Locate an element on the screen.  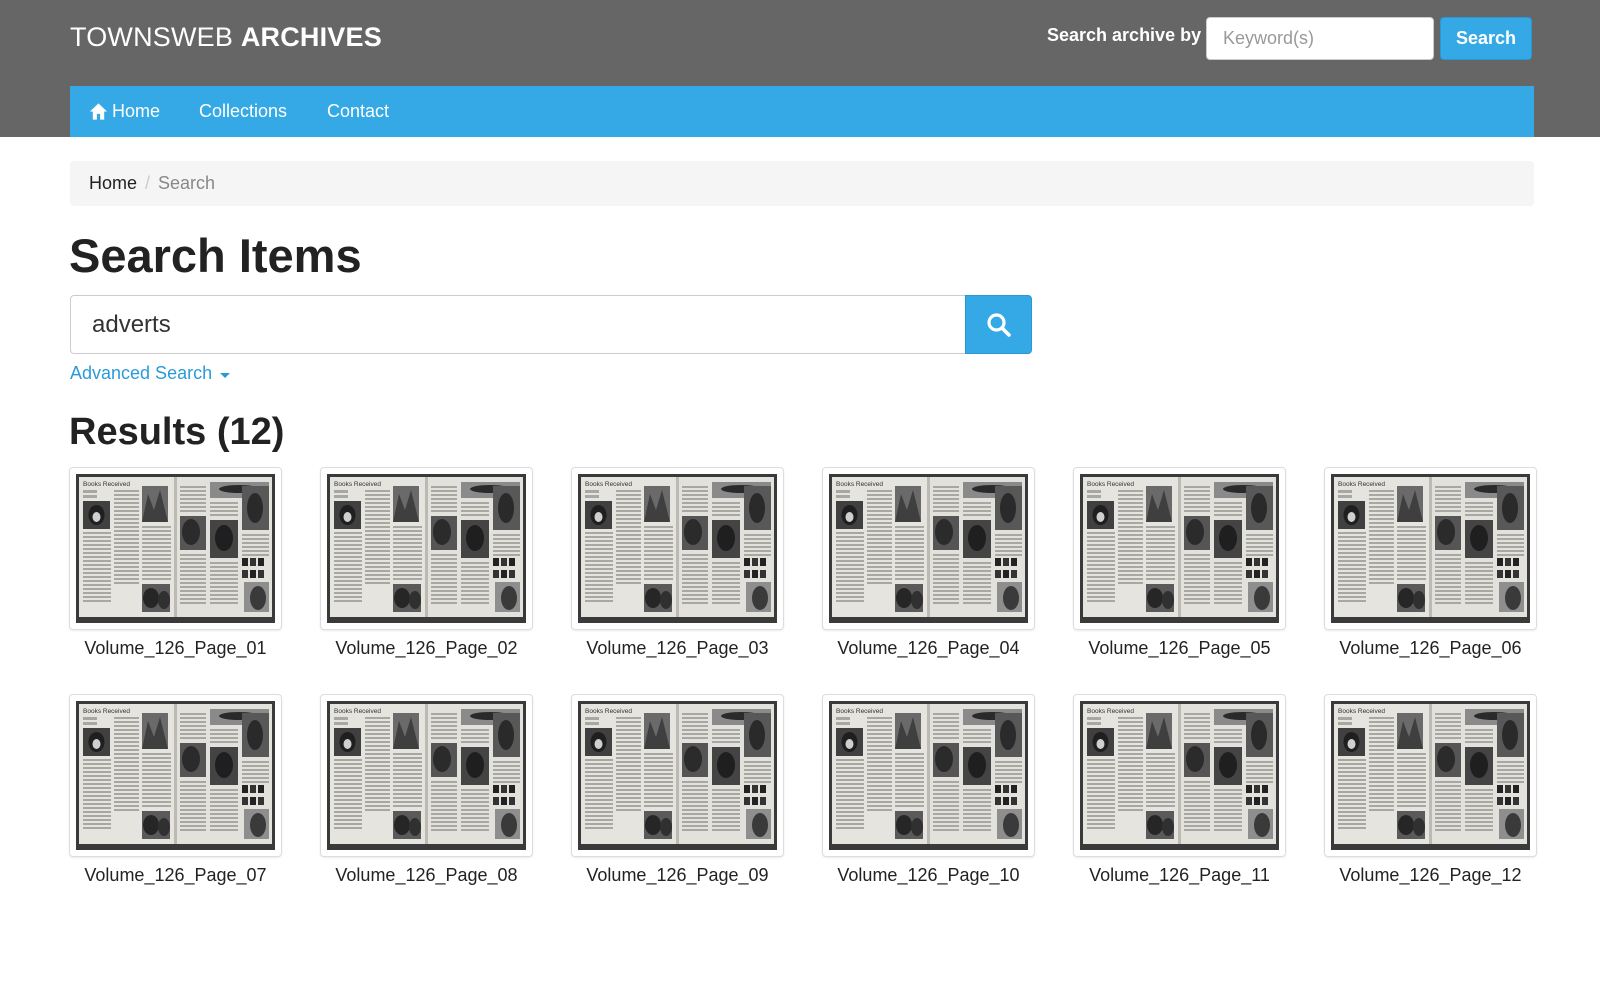
result-label: Volume_126_Page_08 is located at coordinates (426, 875).